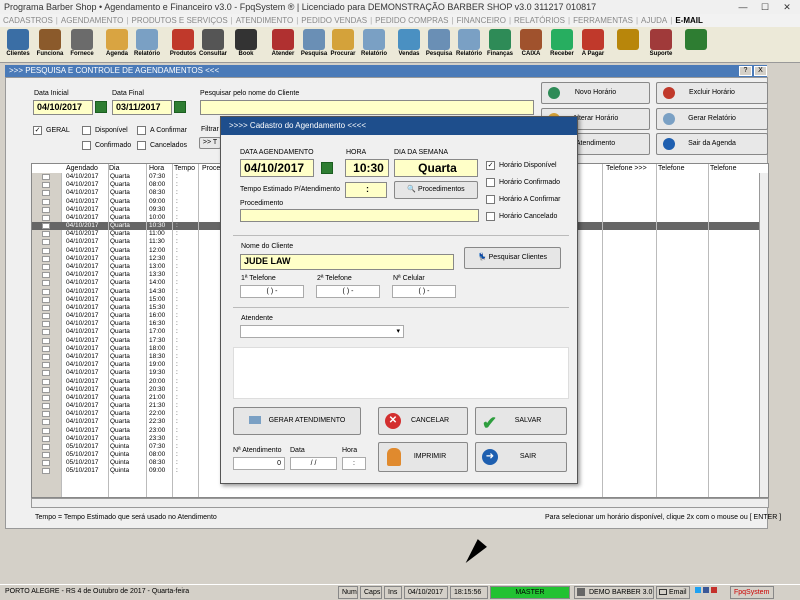 This screenshot has width=800, height=600. What do you see at coordinates (400, 503) in the screenshot?
I see `grid-hscrollbar` at bounding box center [400, 503].